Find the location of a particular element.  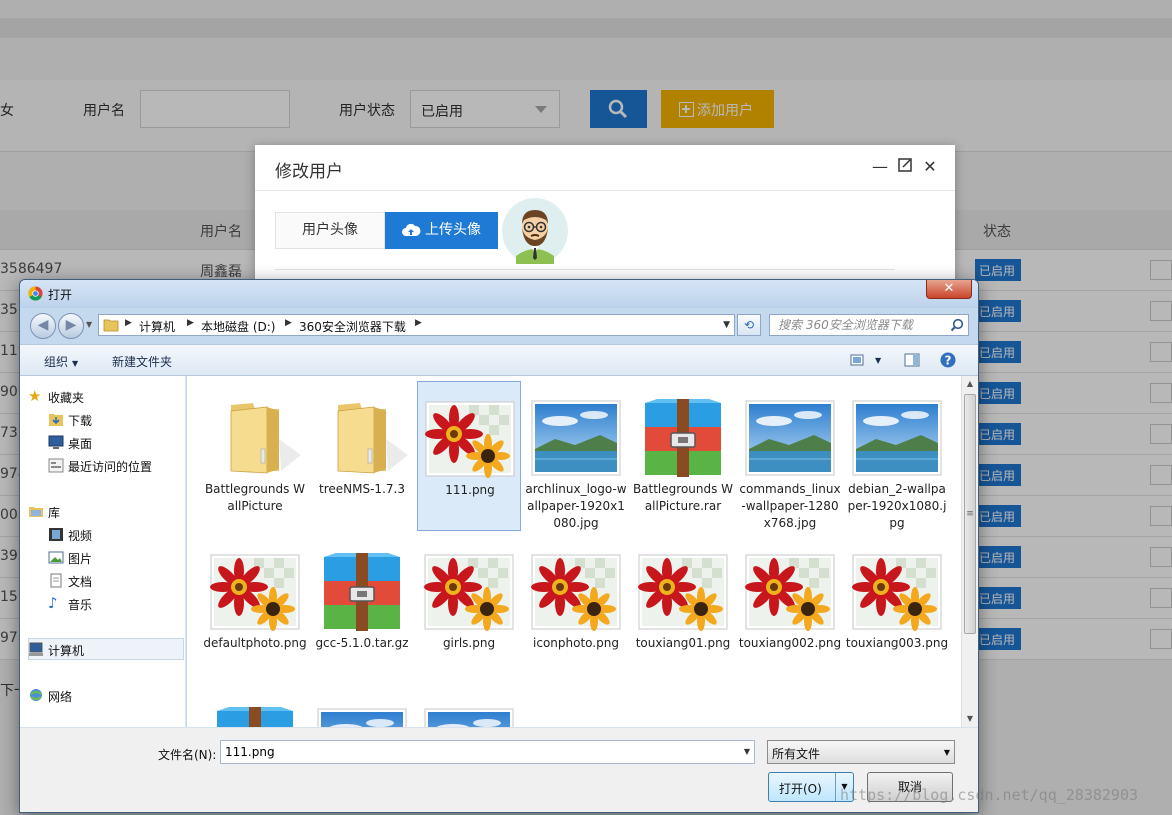

address-bar: ▶ 计算机 ▶ 本地磁盘 (D:) ▶ 360安全浏览器下载 ▶ ▼ is located at coordinates (416, 325).